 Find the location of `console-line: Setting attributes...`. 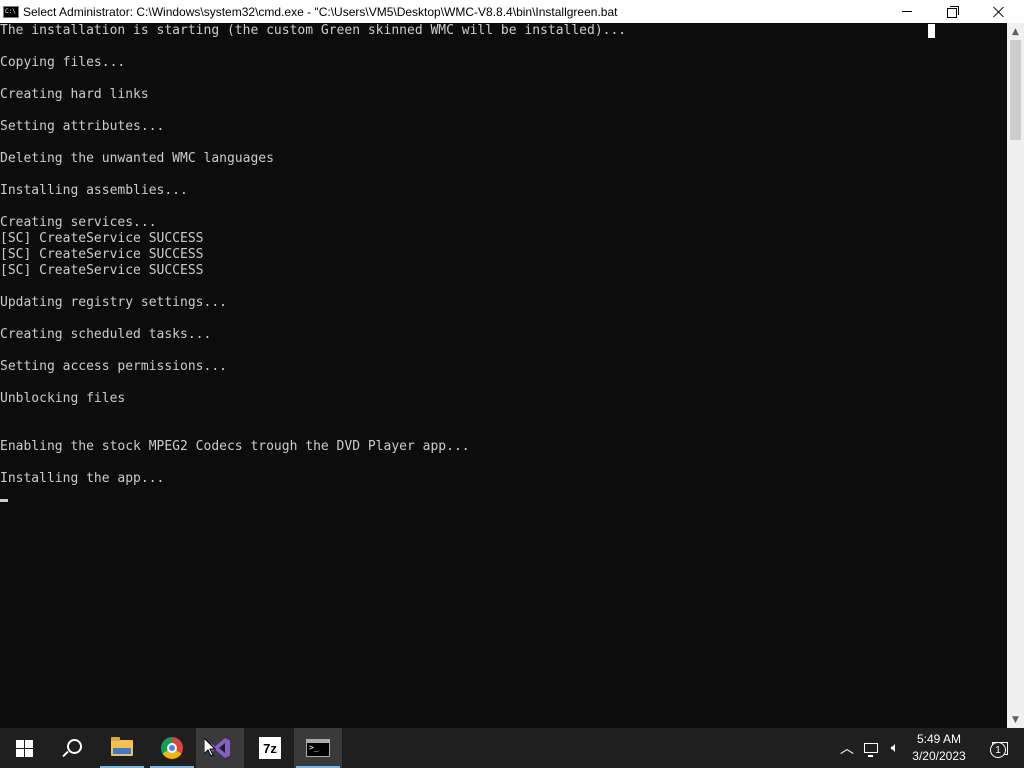

console-line: Setting attributes... is located at coordinates (82, 126).